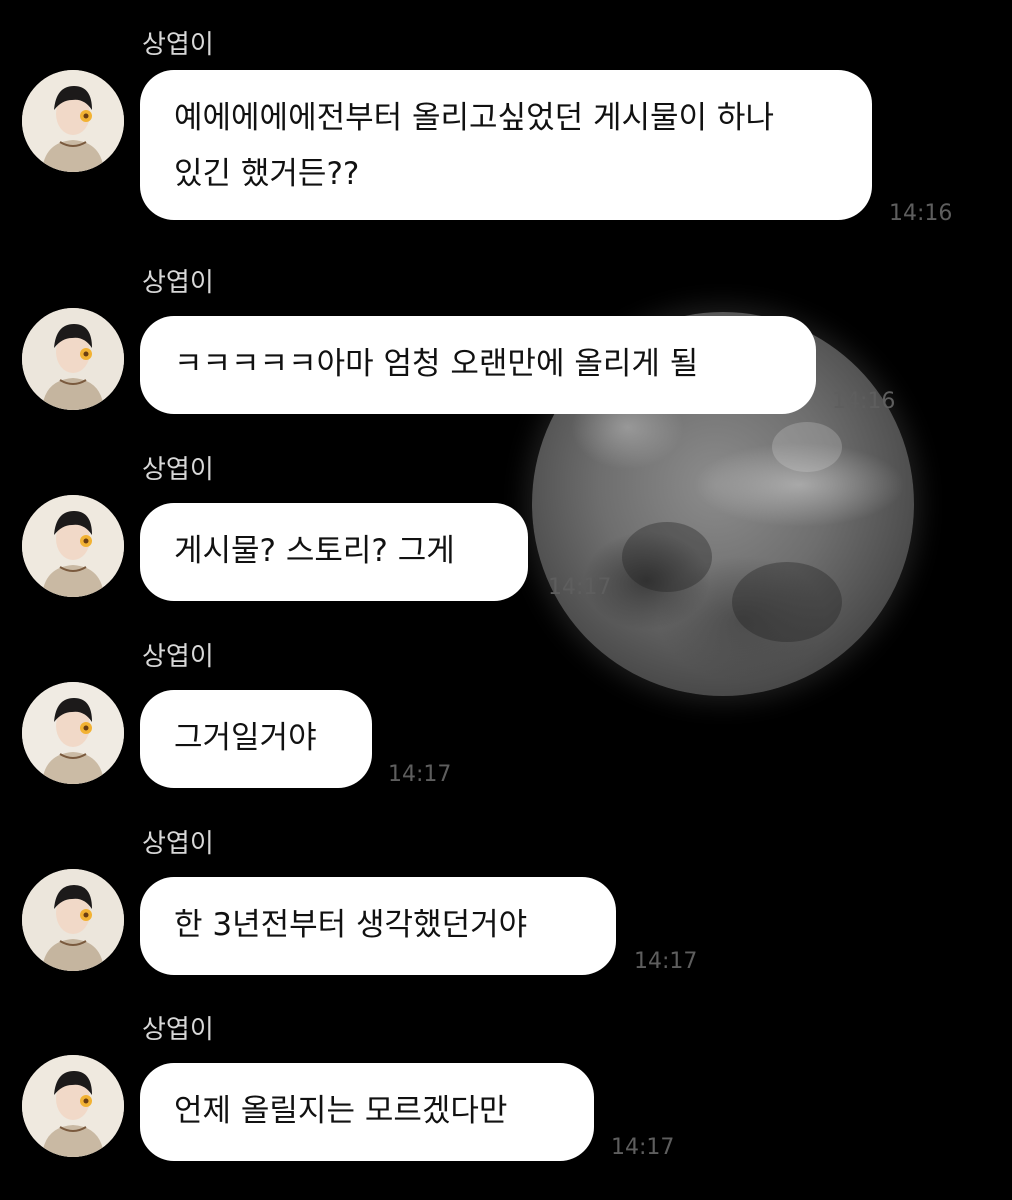 The height and width of the screenshot is (1200, 1012). Describe the element at coordinates (506, 145) in the screenshot. I see `message-bubble: 예에에에에전부터 올리고싶었던 게시물이 하나 있긴 했거든??` at that location.